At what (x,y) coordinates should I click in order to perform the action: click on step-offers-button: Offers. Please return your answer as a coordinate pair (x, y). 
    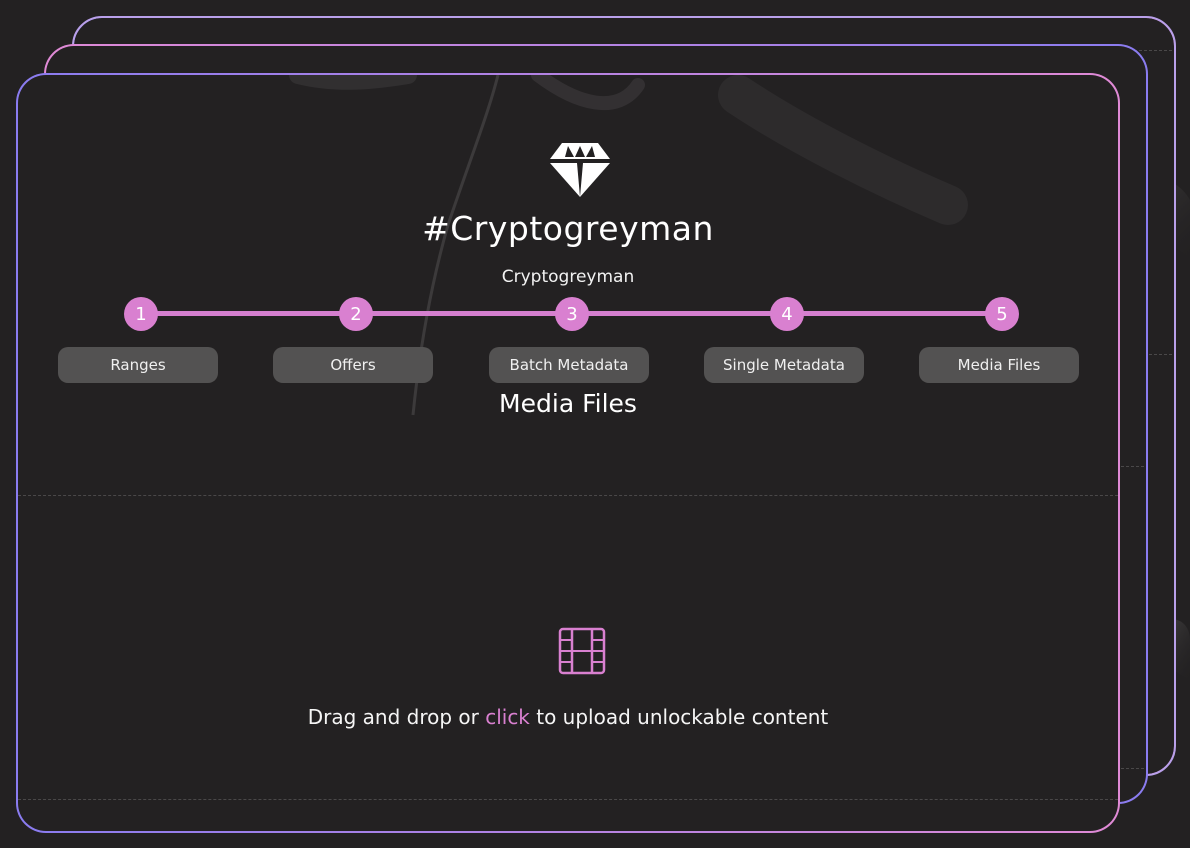
    Looking at the image, I should click on (353, 365).